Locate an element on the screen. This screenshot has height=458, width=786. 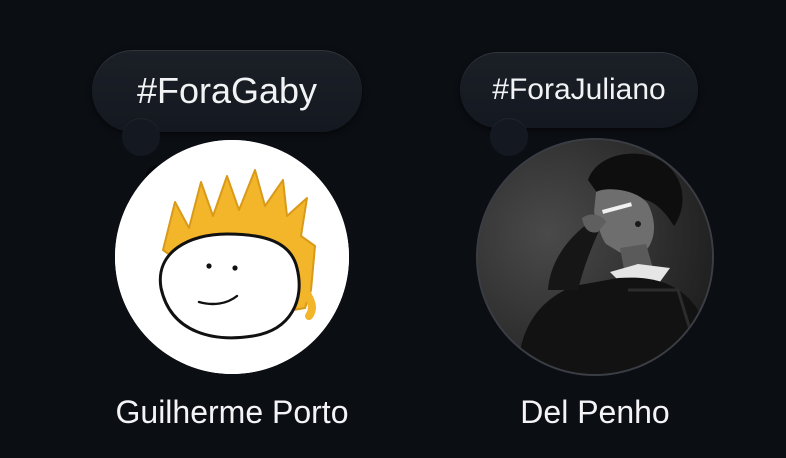
note-text: #ForaJuliano is located at coordinates (579, 89).